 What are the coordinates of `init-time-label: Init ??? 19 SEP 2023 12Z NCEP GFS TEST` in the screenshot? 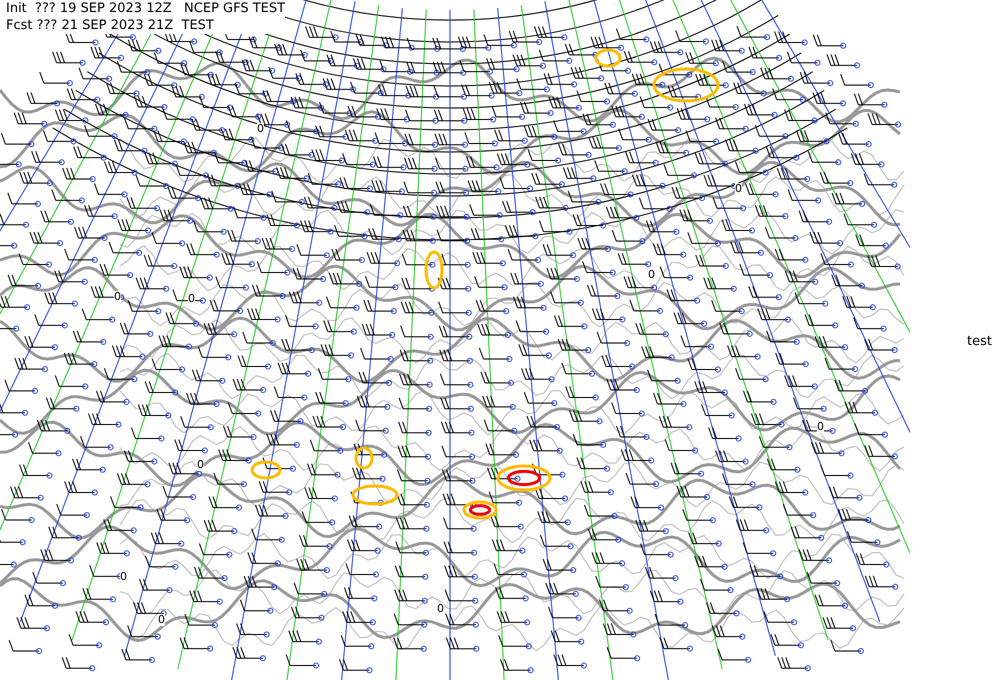 It's located at (146, 8).